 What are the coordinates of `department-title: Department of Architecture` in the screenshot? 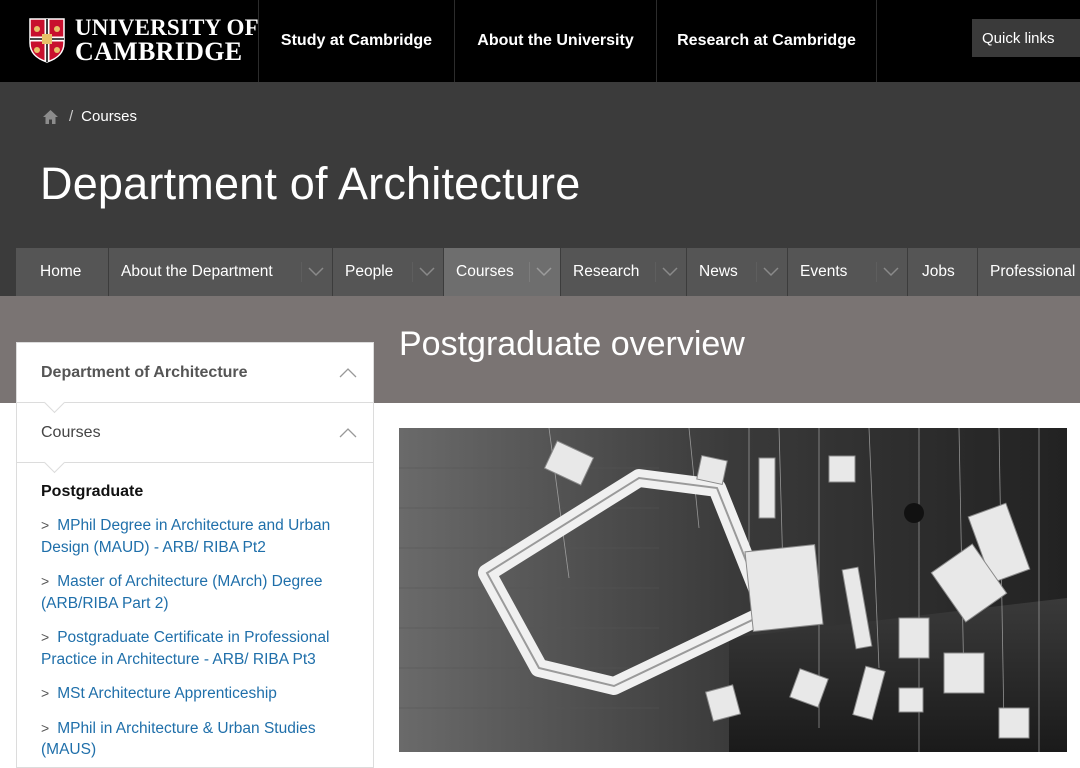 It's located at (310, 184).